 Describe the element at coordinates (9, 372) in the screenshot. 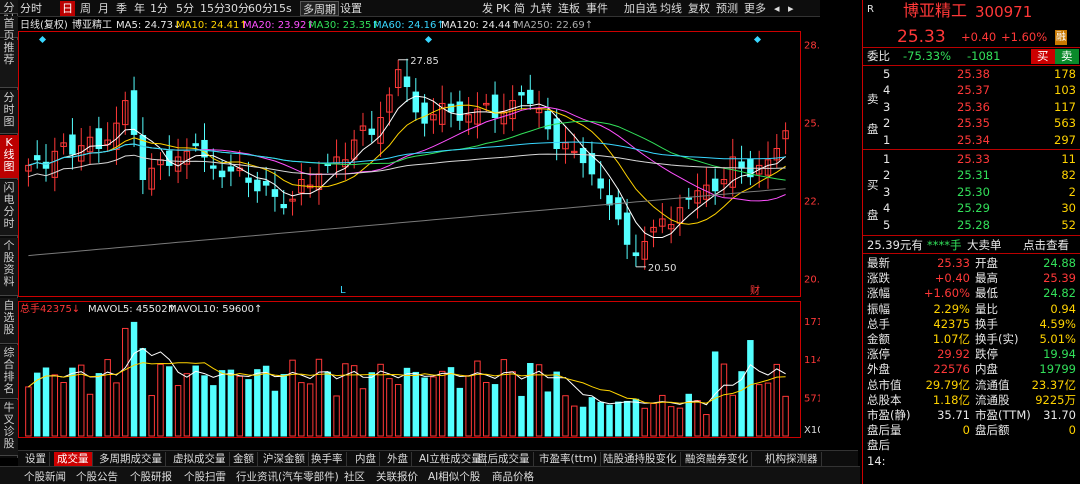

I see `left-nav-item-8: 综合排名` at that location.